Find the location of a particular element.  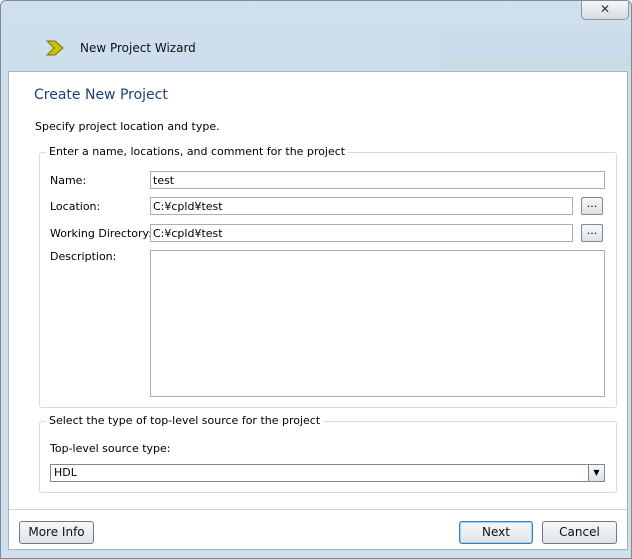

name-field: test is located at coordinates (377, 180).